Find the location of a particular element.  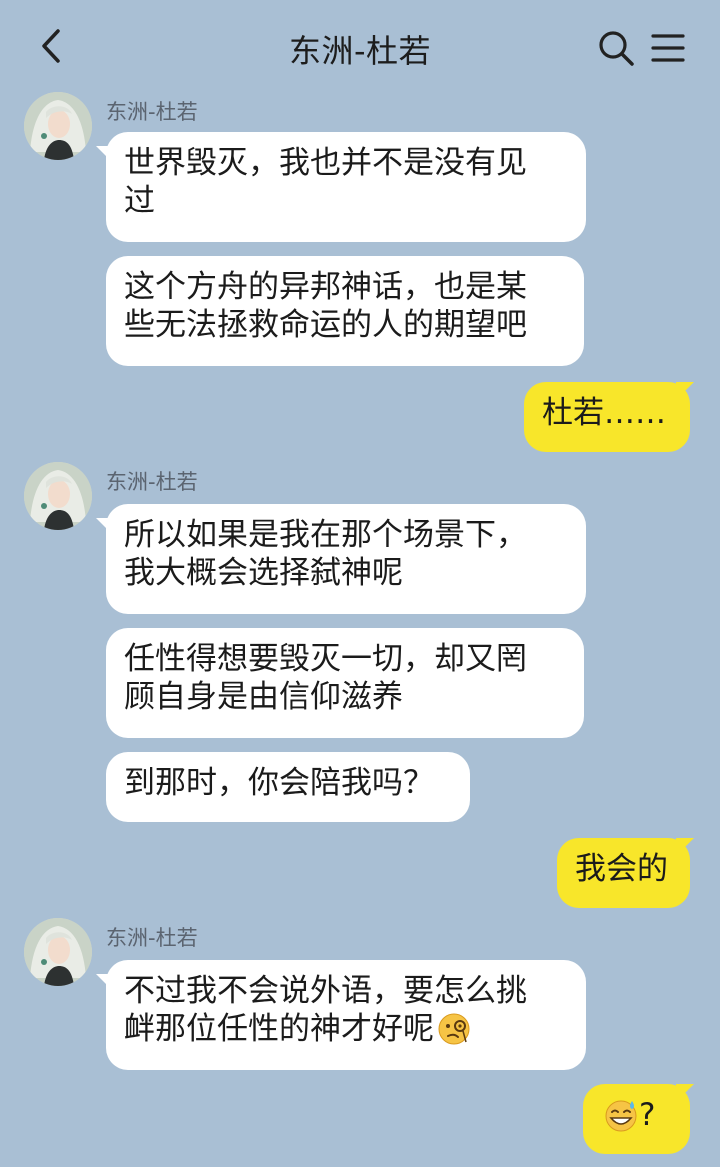

menu-icon is located at coordinates (668, 48).